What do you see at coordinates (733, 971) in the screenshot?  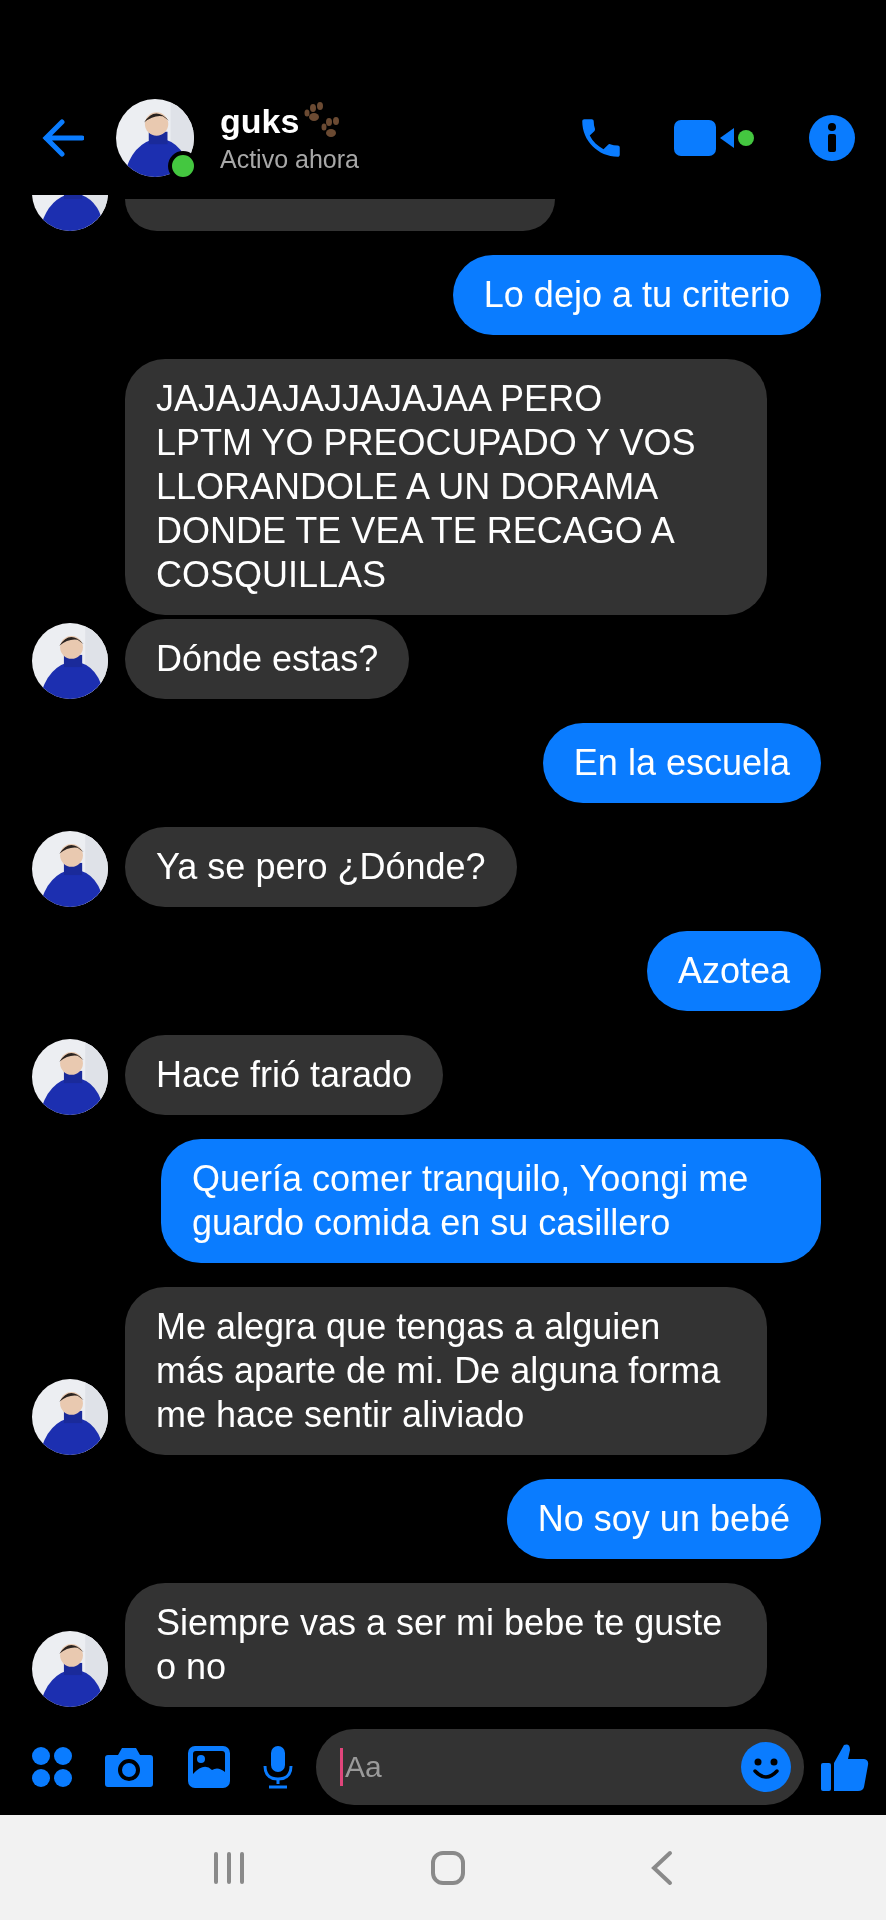 I see `message-bubble: Azotea` at bounding box center [733, 971].